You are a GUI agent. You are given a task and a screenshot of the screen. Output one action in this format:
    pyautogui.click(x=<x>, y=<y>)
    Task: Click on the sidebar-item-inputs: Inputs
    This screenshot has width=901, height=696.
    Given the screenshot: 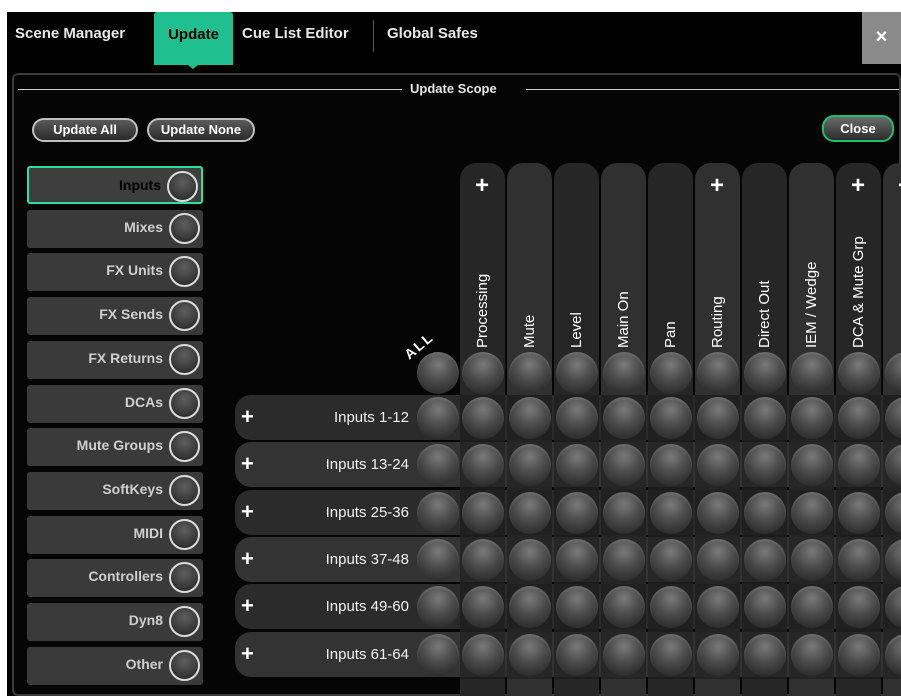 What is the action you would take?
    pyautogui.click(x=115, y=185)
    